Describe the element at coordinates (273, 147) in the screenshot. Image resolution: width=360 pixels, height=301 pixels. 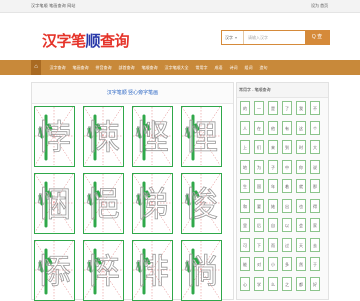
I see `sidebar-char-link: 来` at that location.